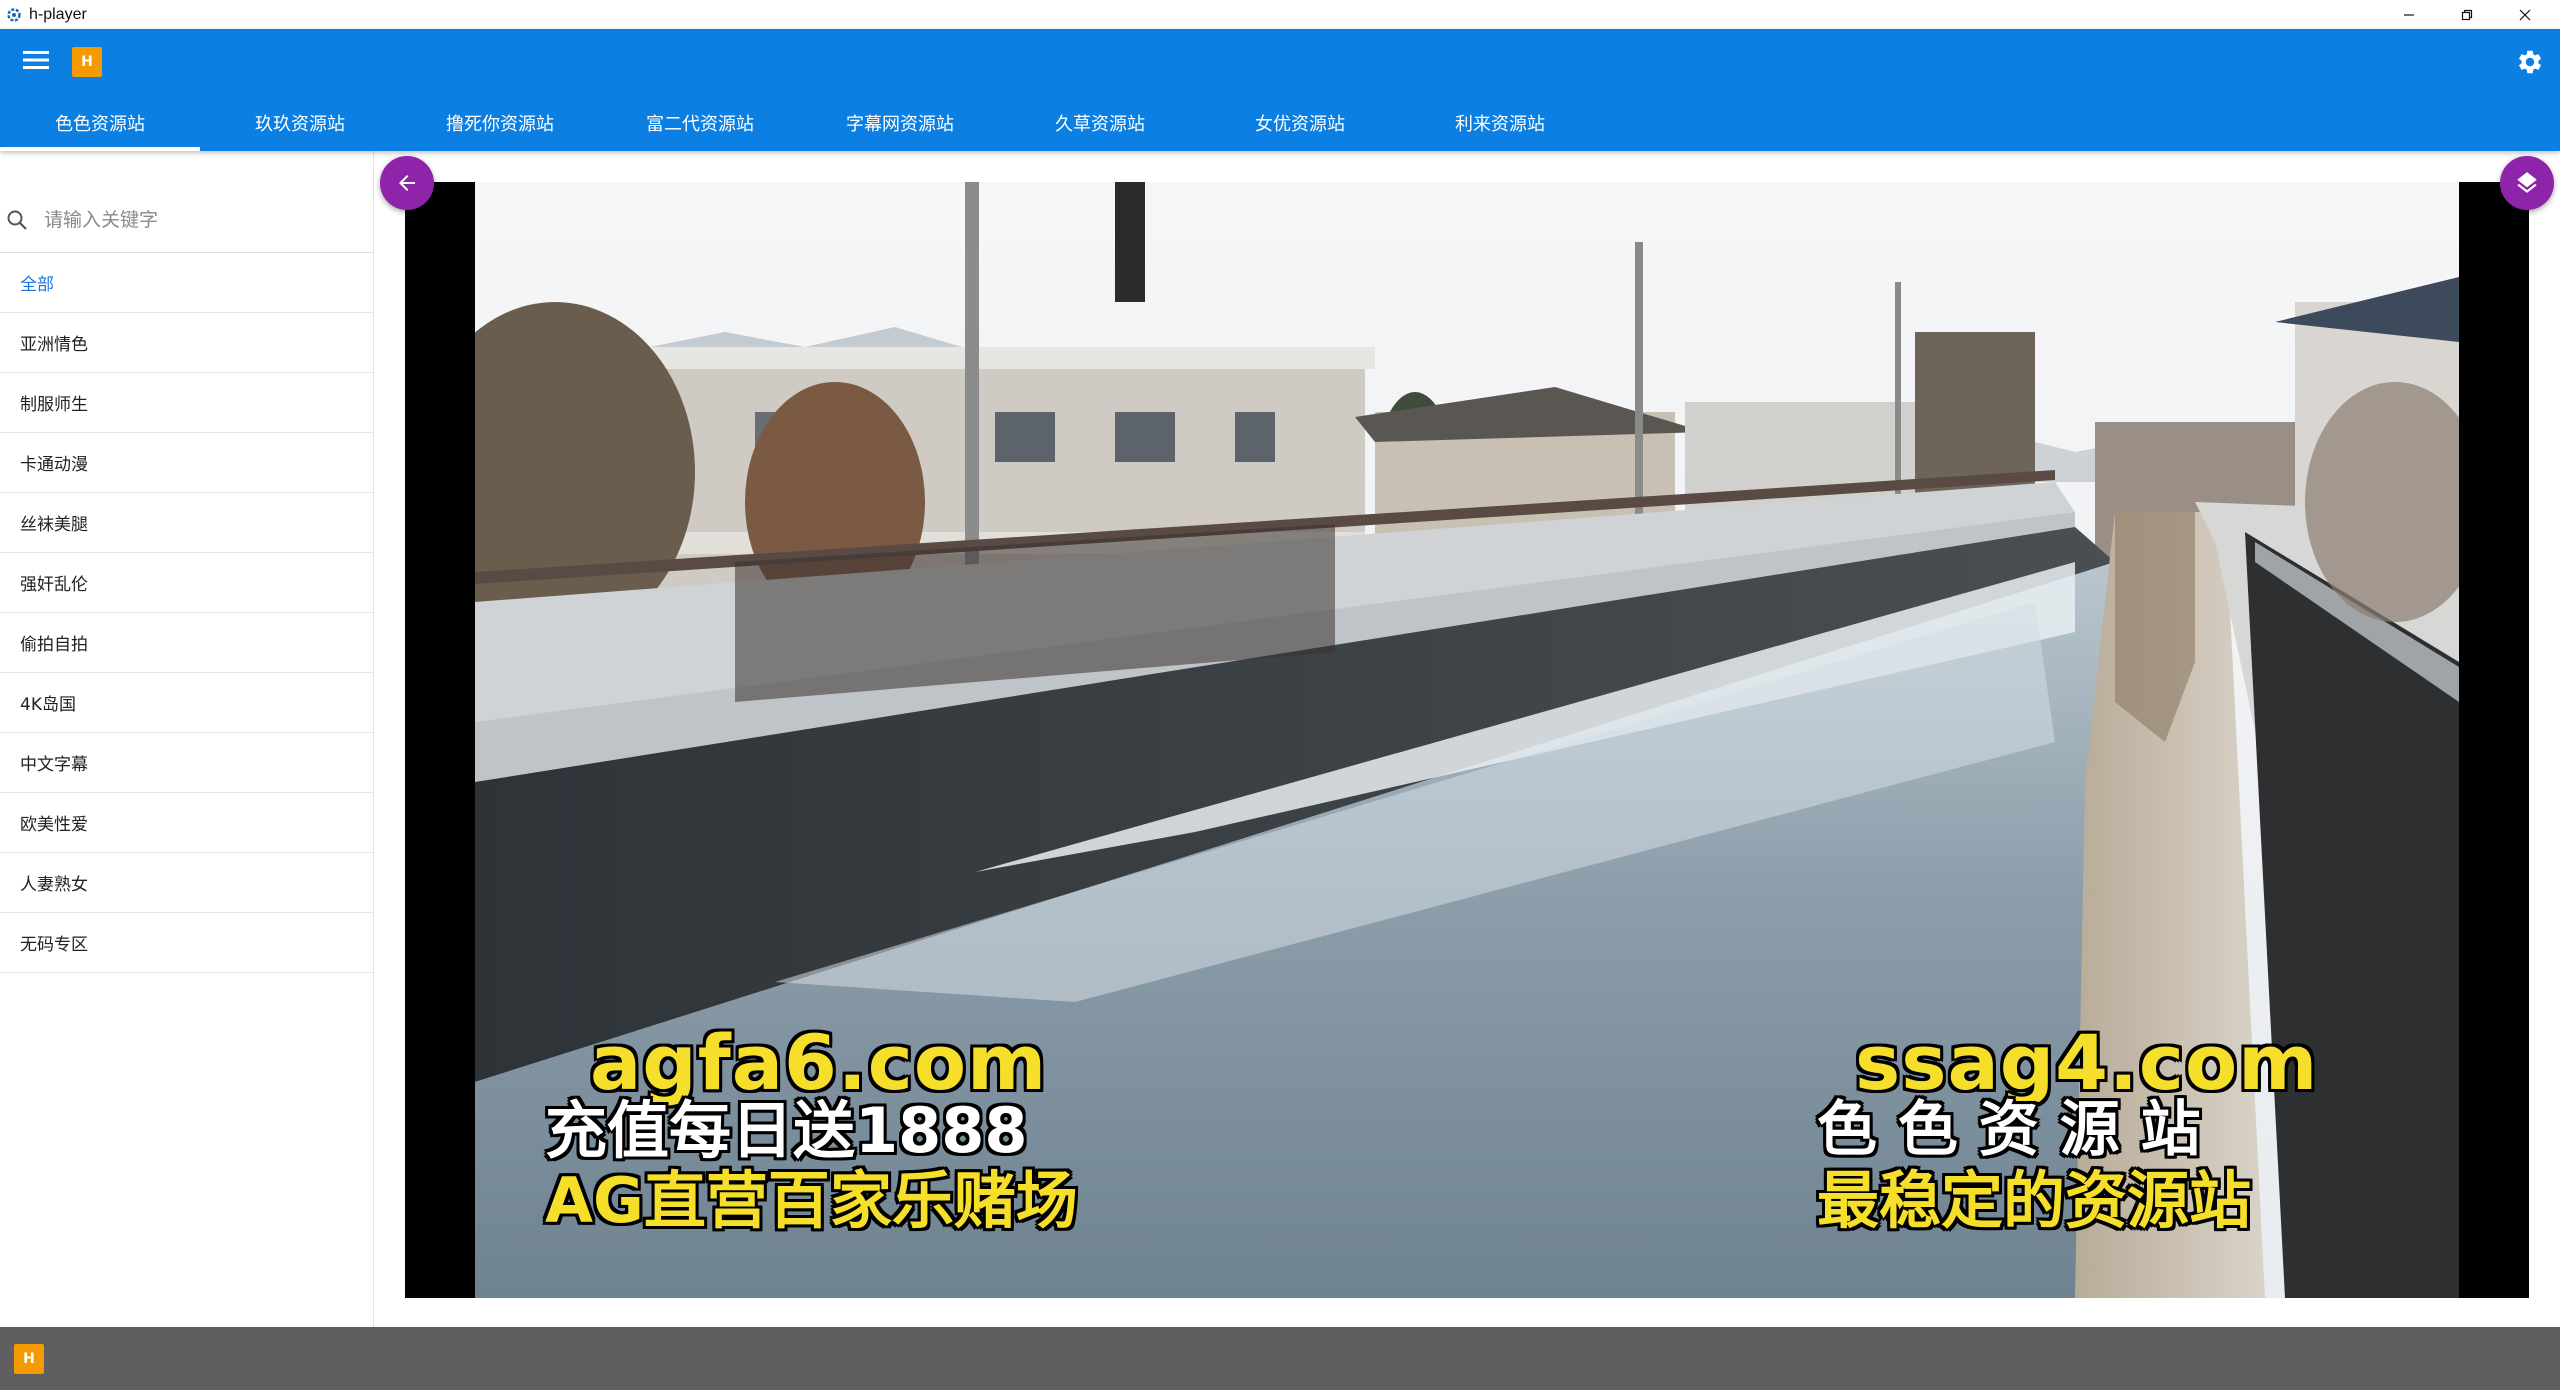 This screenshot has height=1390, width=2560. I want to click on restore-button, so click(2467, 14).